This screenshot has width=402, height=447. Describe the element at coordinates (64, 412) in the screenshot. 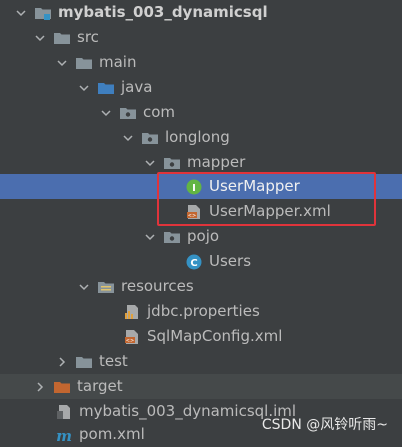

I see `iml-file-icon` at that location.